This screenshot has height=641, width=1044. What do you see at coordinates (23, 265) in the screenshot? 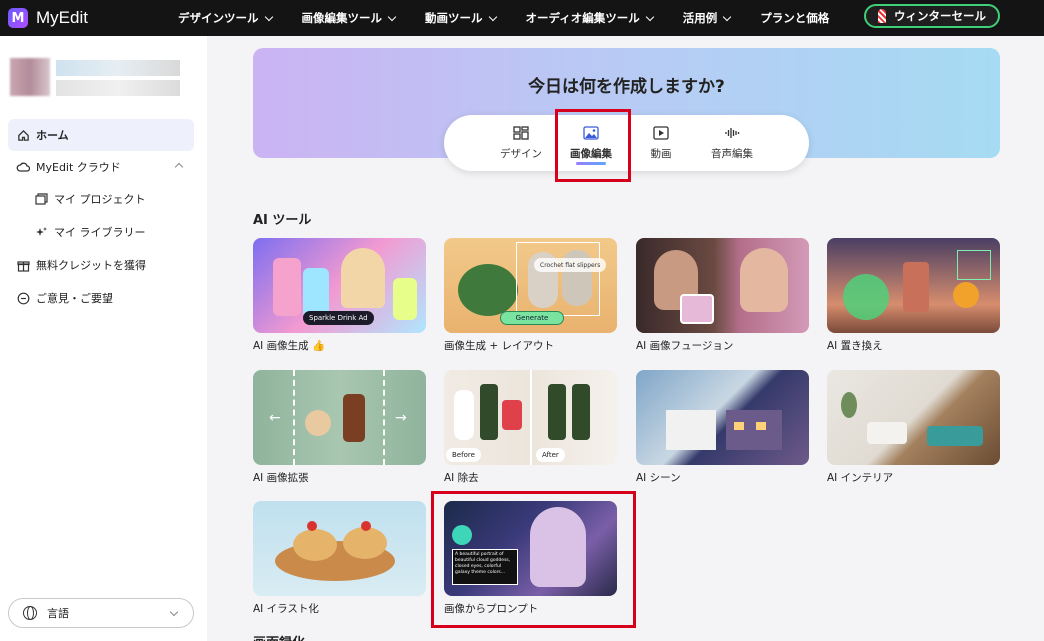
I see `gift-icon` at bounding box center [23, 265].